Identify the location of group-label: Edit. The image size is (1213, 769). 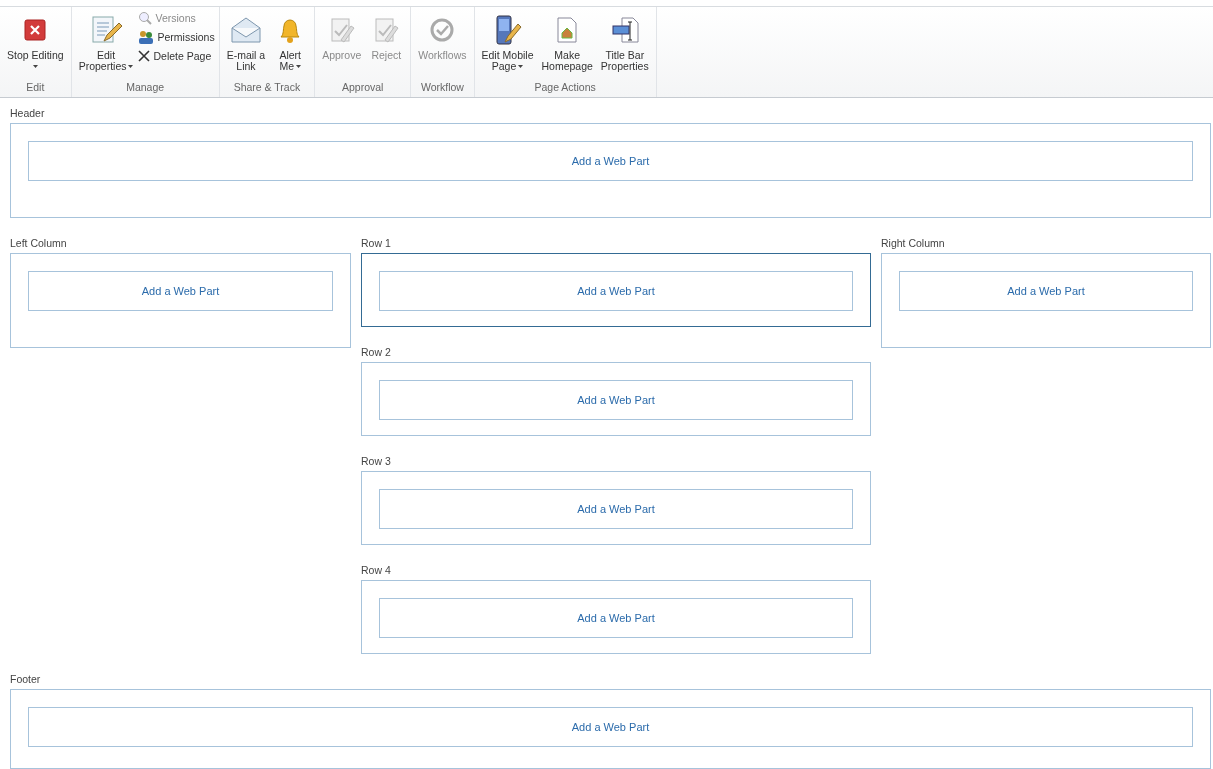
(35, 88).